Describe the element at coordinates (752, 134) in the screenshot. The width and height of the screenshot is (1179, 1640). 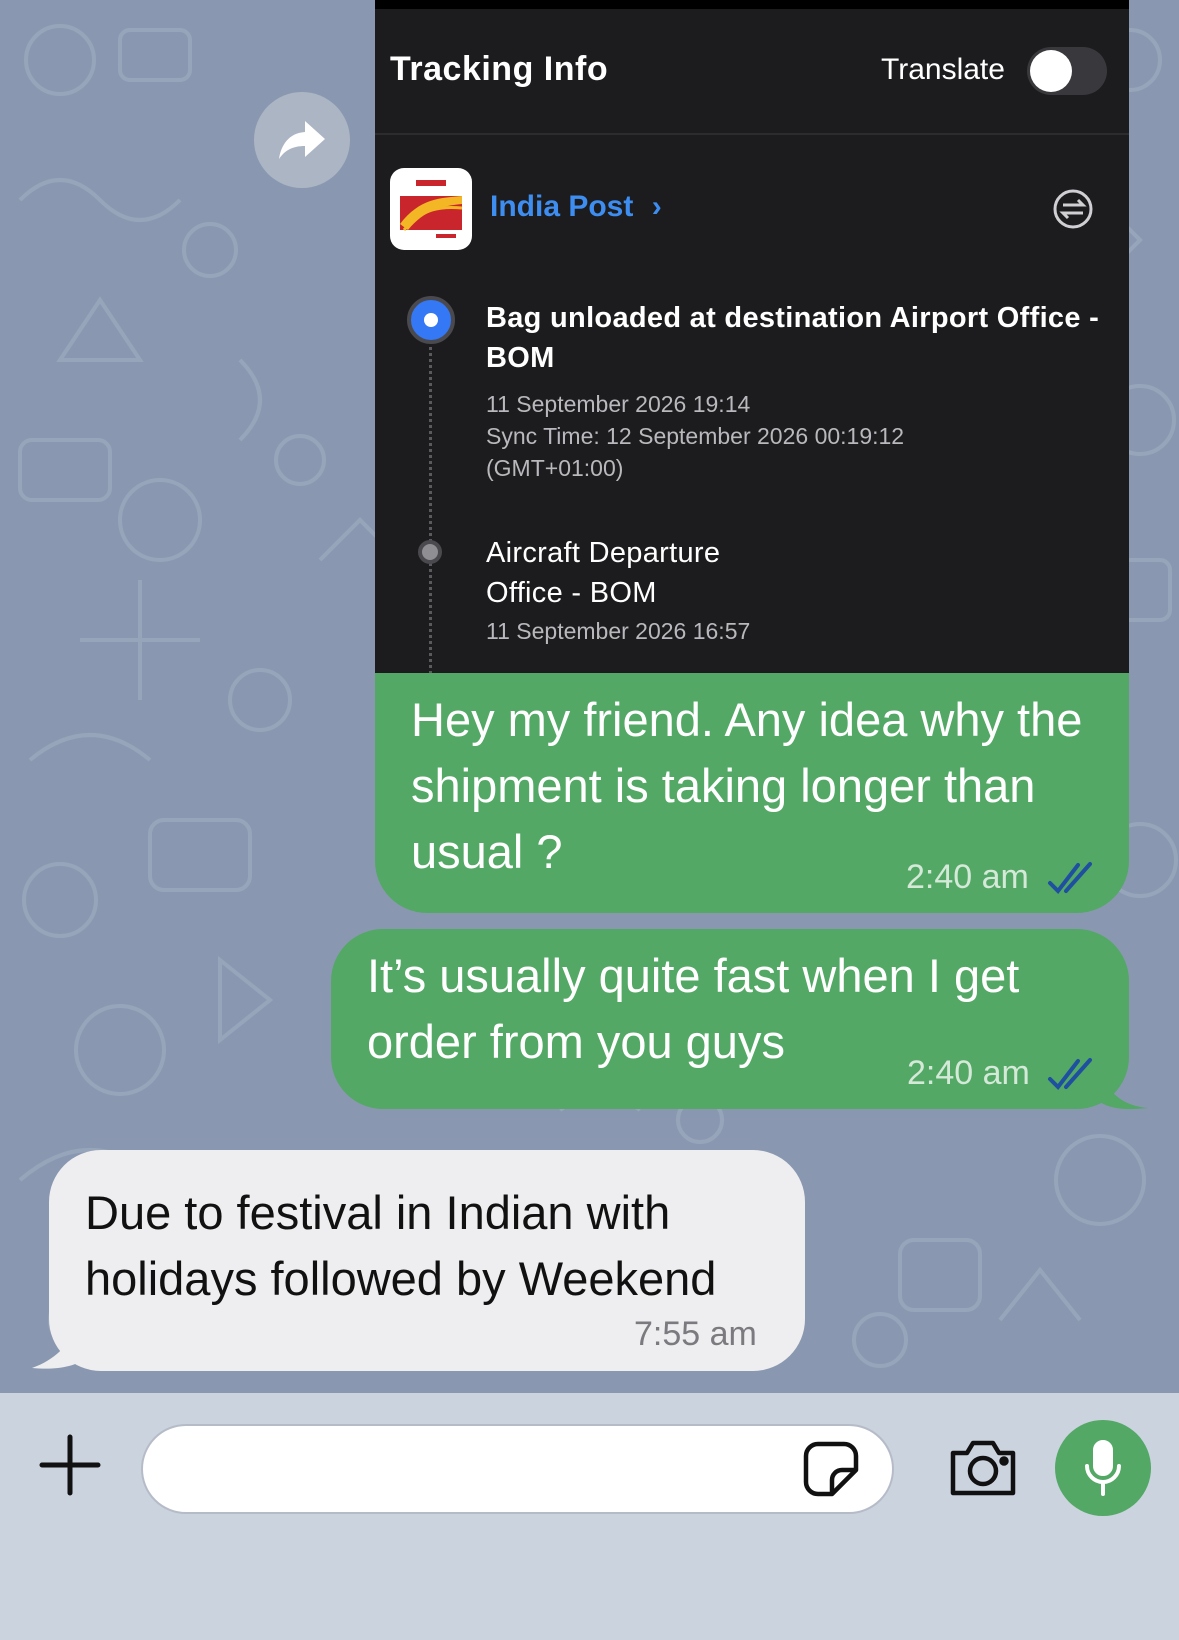
I see `divider` at that location.